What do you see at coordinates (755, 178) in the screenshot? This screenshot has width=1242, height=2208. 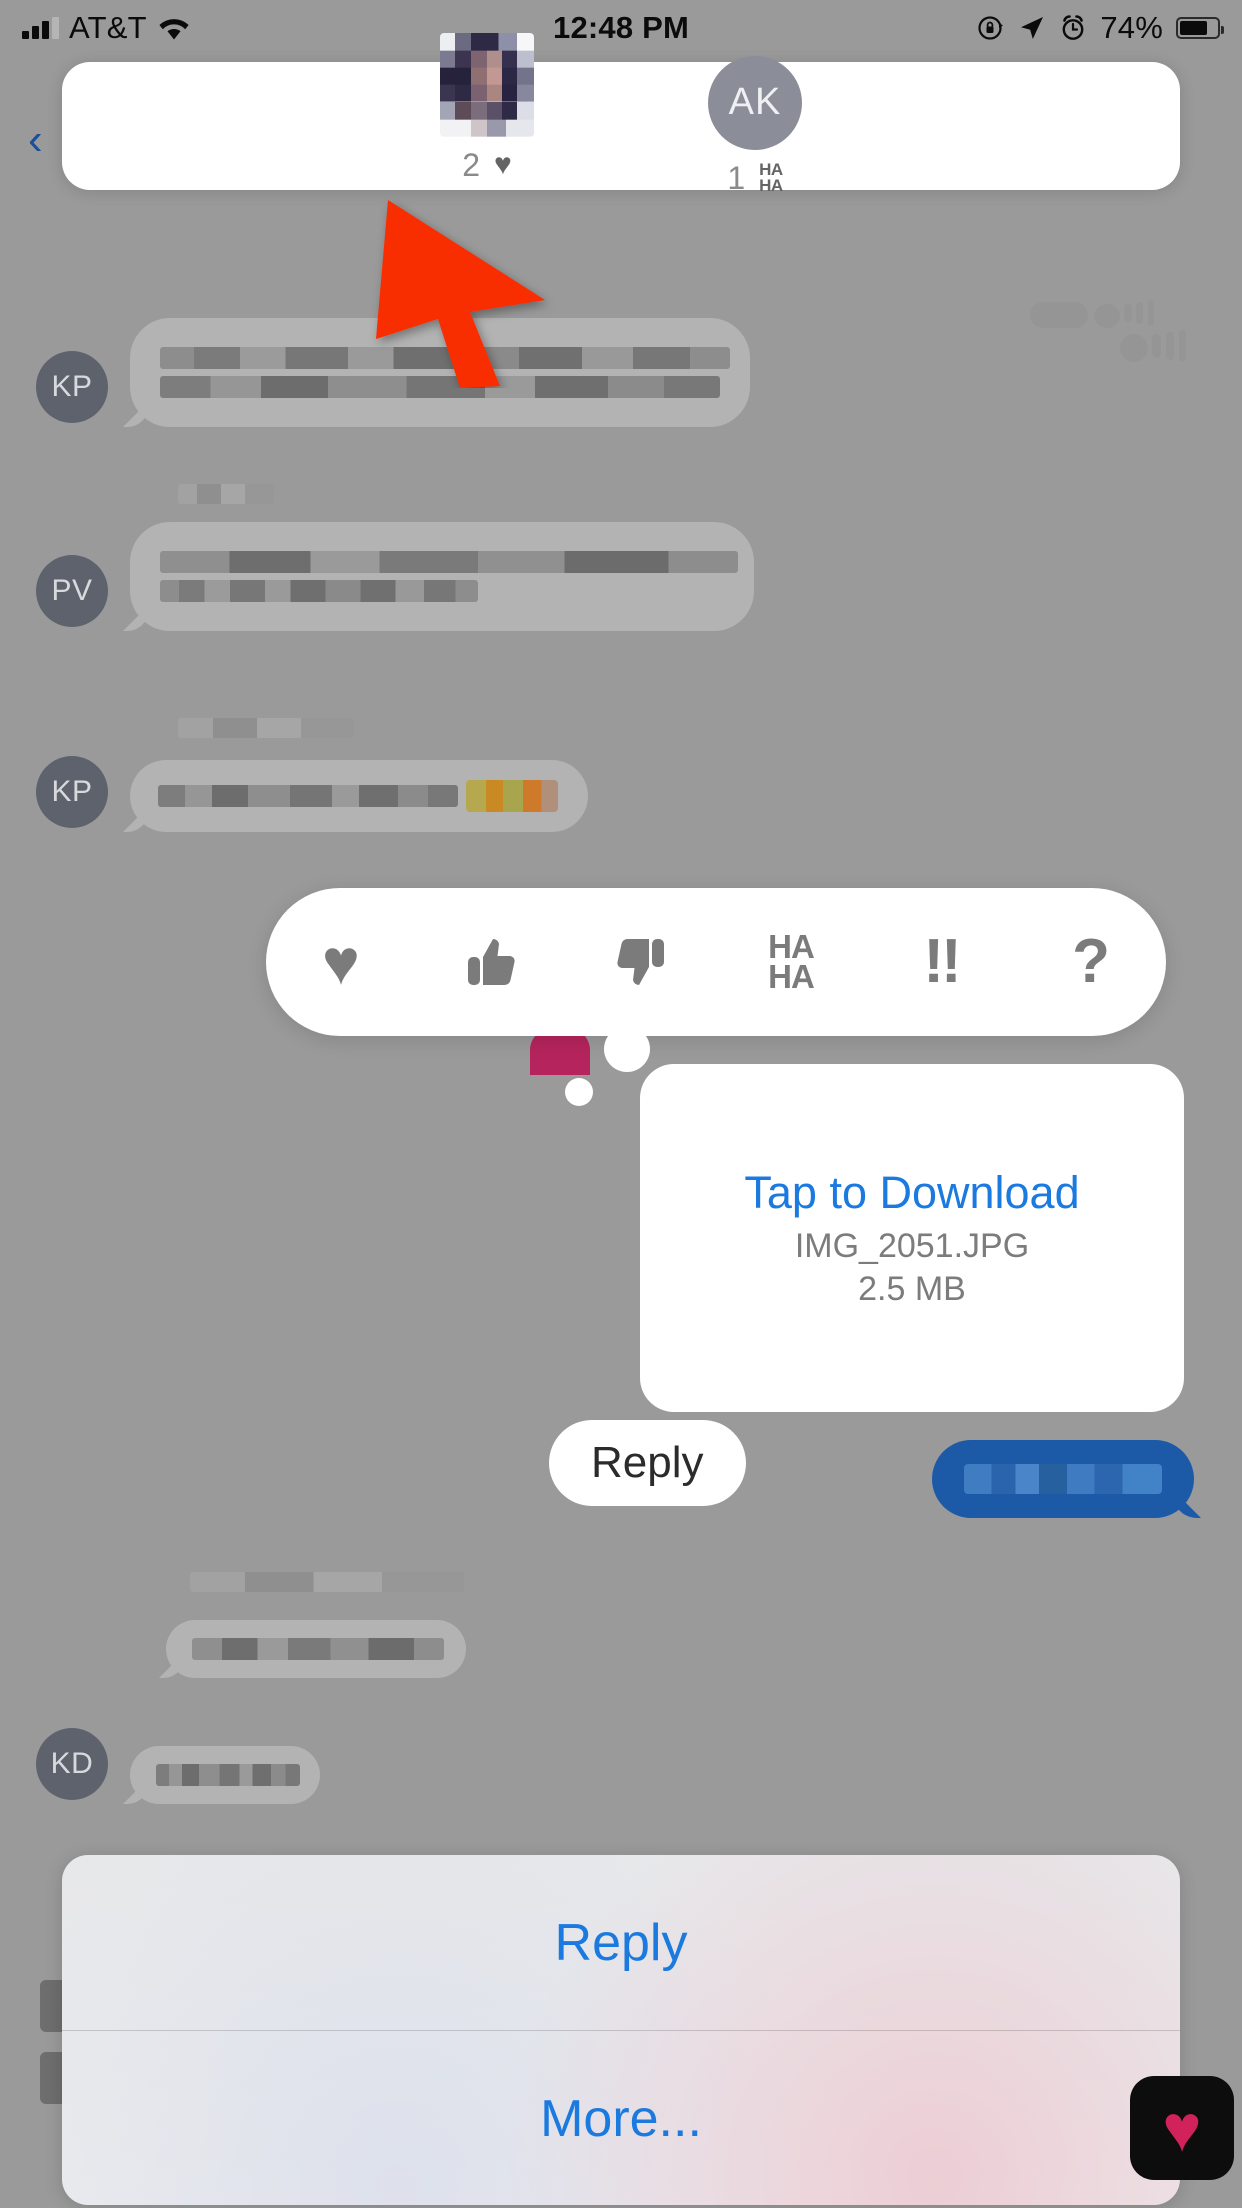 I see `reactor-meta: 1 HA HA` at bounding box center [755, 178].